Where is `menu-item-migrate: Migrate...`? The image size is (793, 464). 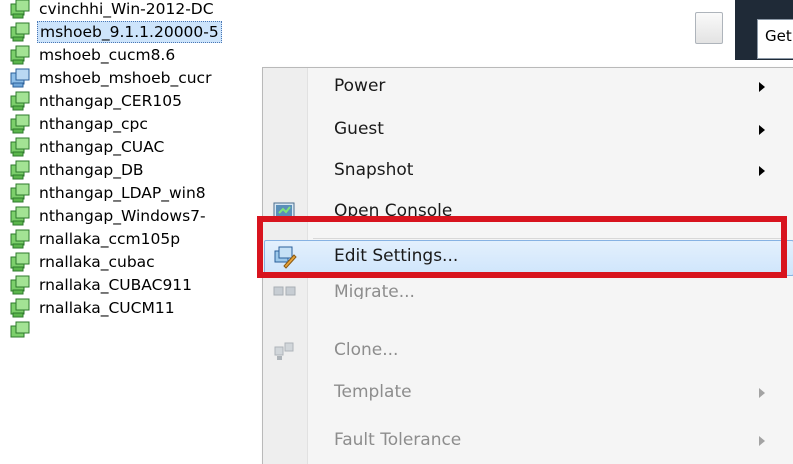
menu-item-migrate: Migrate... is located at coordinates (528, 287).